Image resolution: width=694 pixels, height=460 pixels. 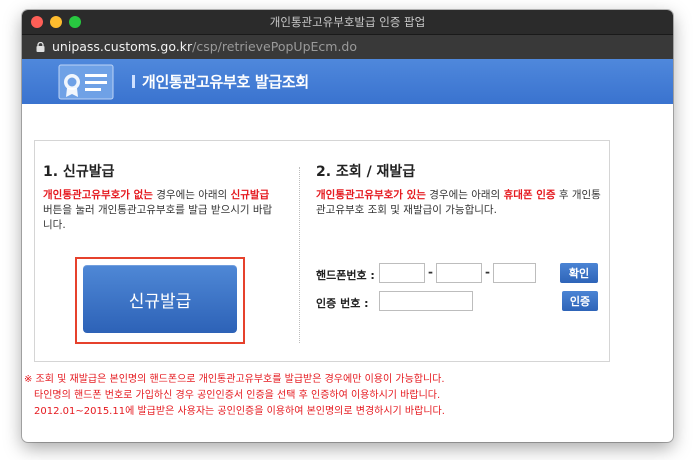 I want to click on auth-number-input, so click(x=426, y=301).